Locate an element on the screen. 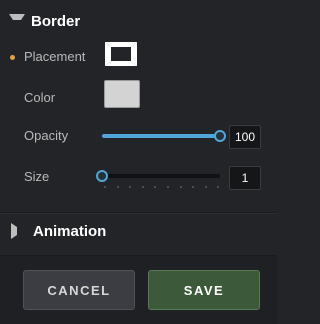  border-section-header: Border is located at coordinates (138, 21).